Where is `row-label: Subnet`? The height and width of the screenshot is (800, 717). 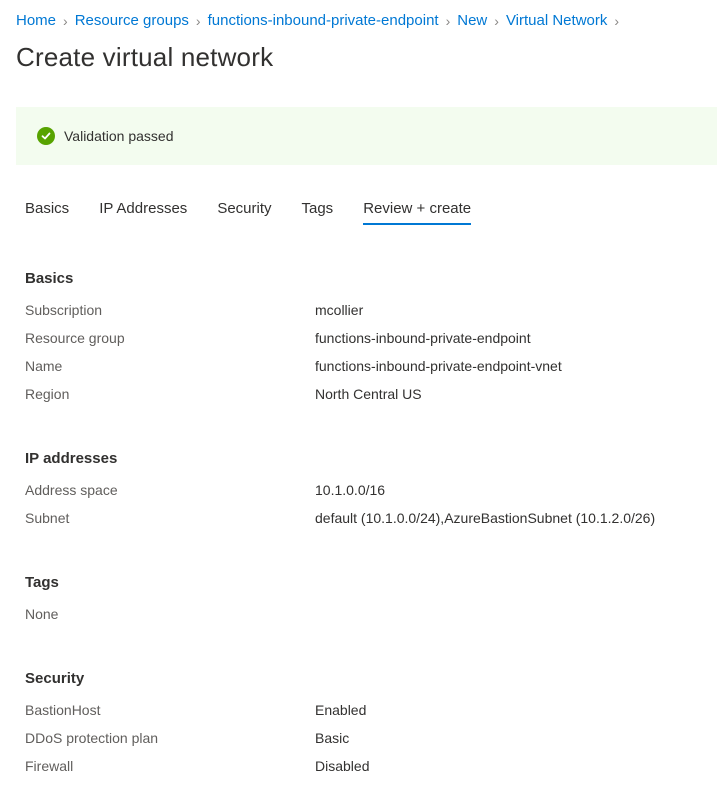 row-label: Subnet is located at coordinates (47, 518).